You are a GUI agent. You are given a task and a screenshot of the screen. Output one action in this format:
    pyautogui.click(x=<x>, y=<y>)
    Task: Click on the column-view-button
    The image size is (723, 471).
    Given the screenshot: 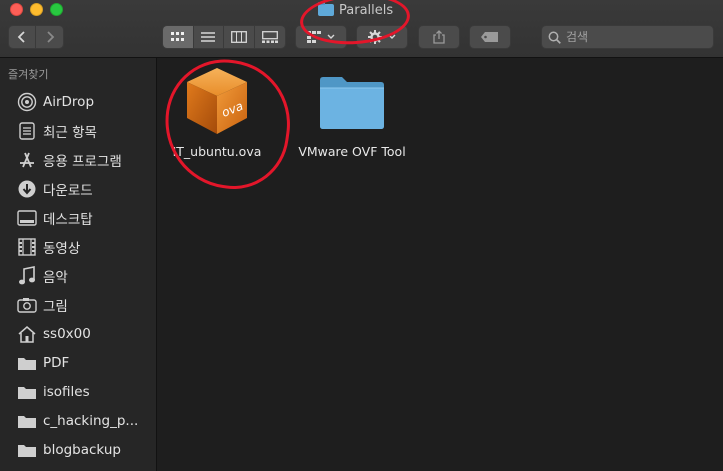 What is the action you would take?
    pyautogui.click(x=239, y=37)
    